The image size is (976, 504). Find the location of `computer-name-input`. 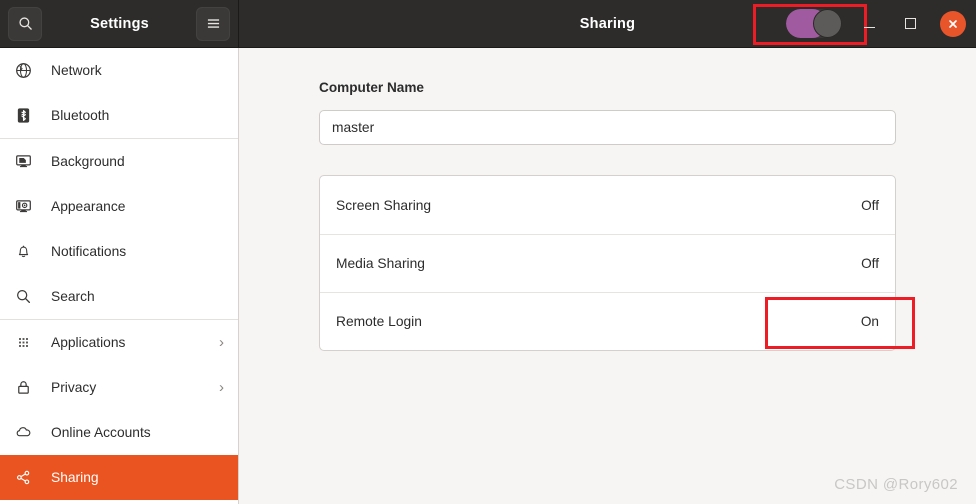

computer-name-input is located at coordinates (607, 127).